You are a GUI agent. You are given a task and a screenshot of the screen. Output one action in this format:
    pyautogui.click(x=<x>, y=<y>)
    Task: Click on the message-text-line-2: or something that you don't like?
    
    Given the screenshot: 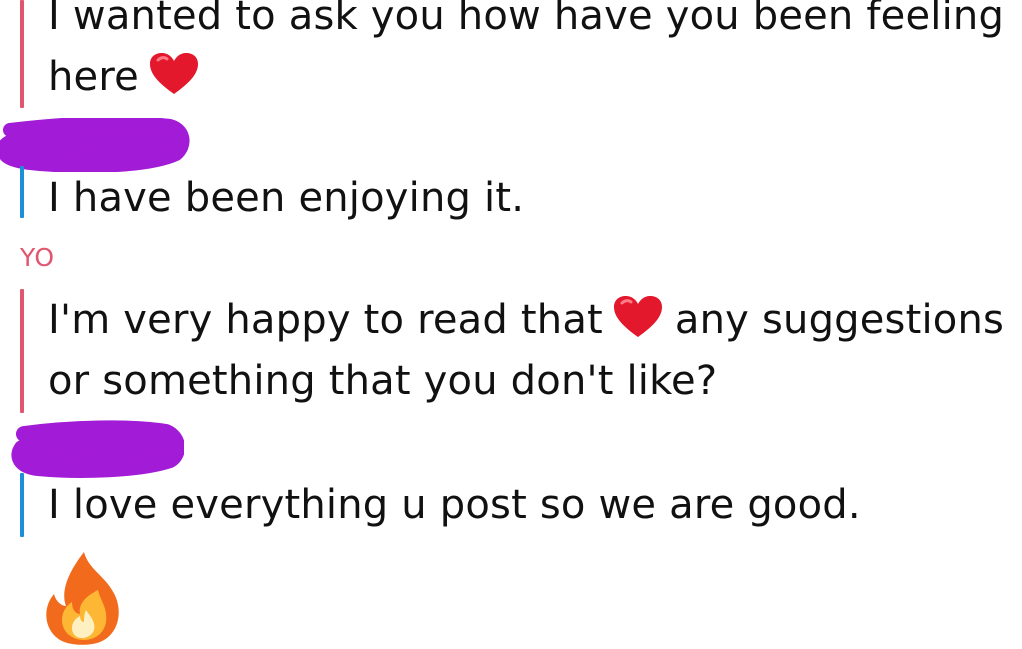 What is the action you would take?
    pyautogui.click(x=383, y=381)
    